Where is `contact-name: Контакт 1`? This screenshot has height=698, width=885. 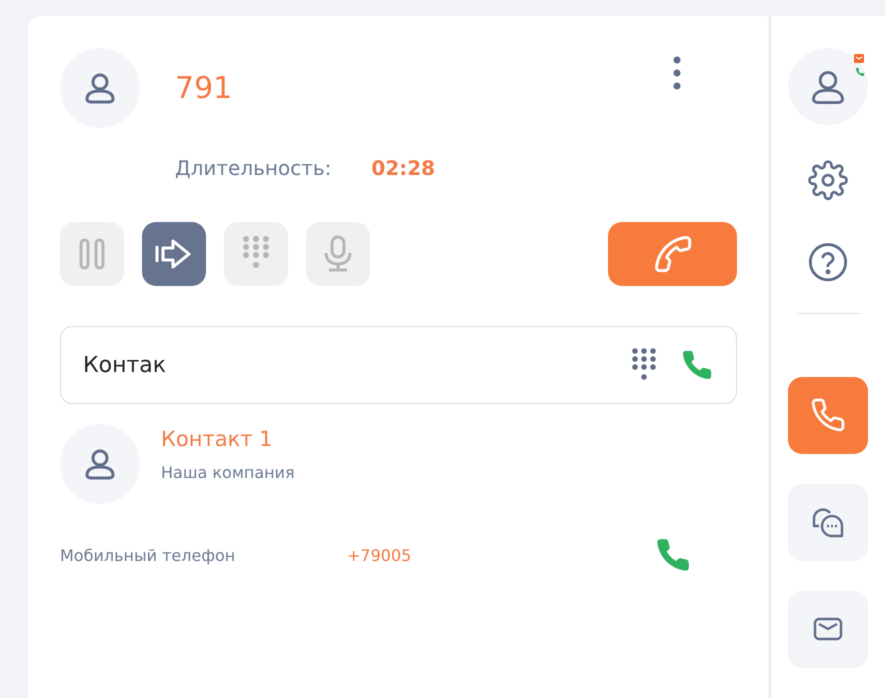
contact-name: Контакт 1 is located at coordinates (228, 438).